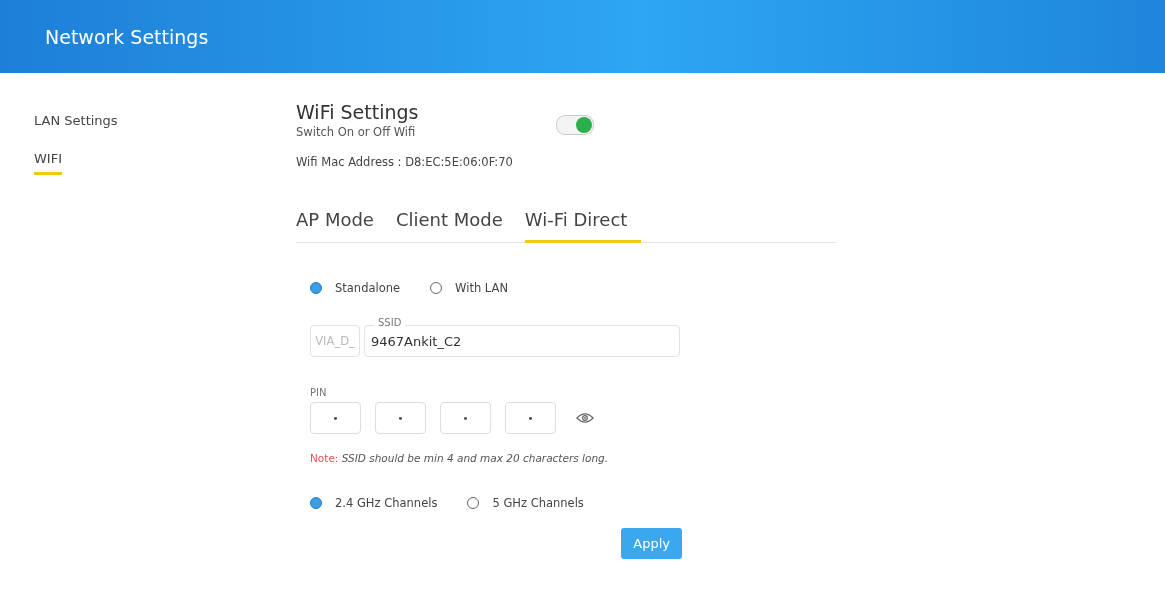 The width and height of the screenshot is (1165, 594). Describe the element at coordinates (127, 36) in the screenshot. I see `page-title: Network Settings` at that location.